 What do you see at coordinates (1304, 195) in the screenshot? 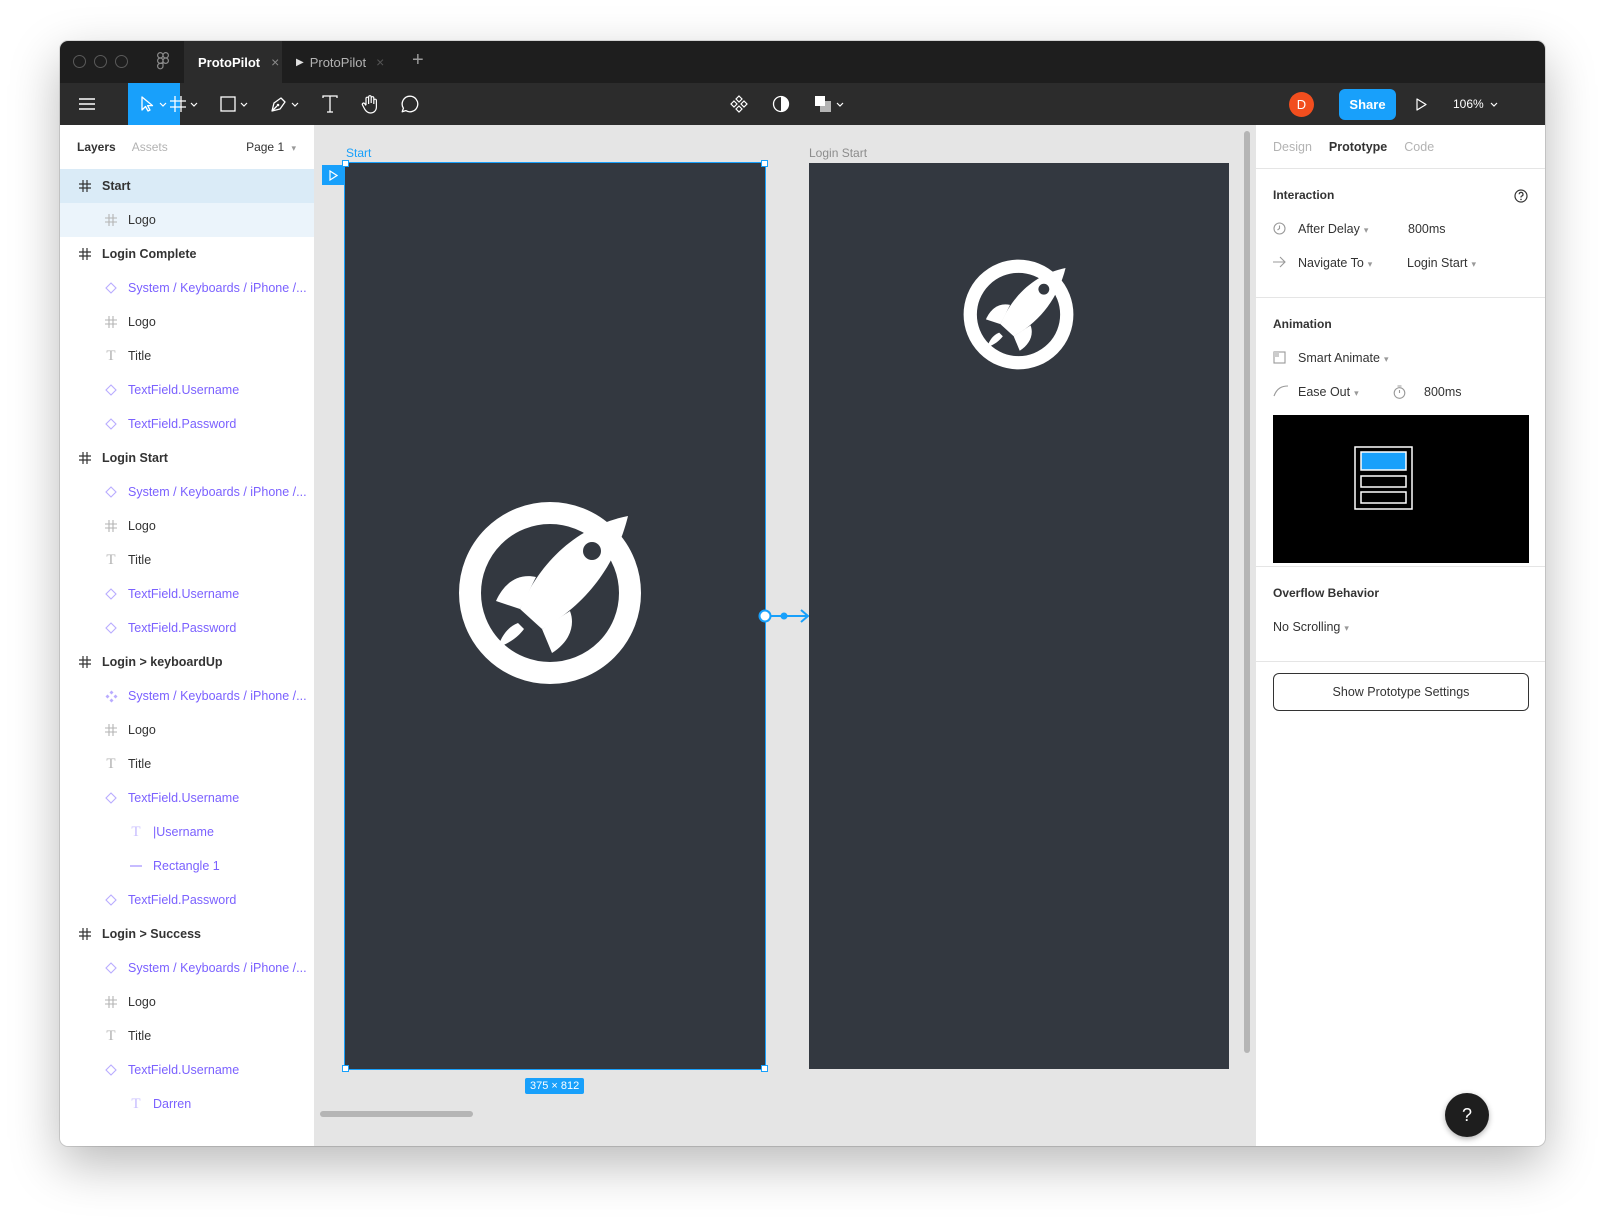
I see `interaction-title: Interaction` at bounding box center [1304, 195].